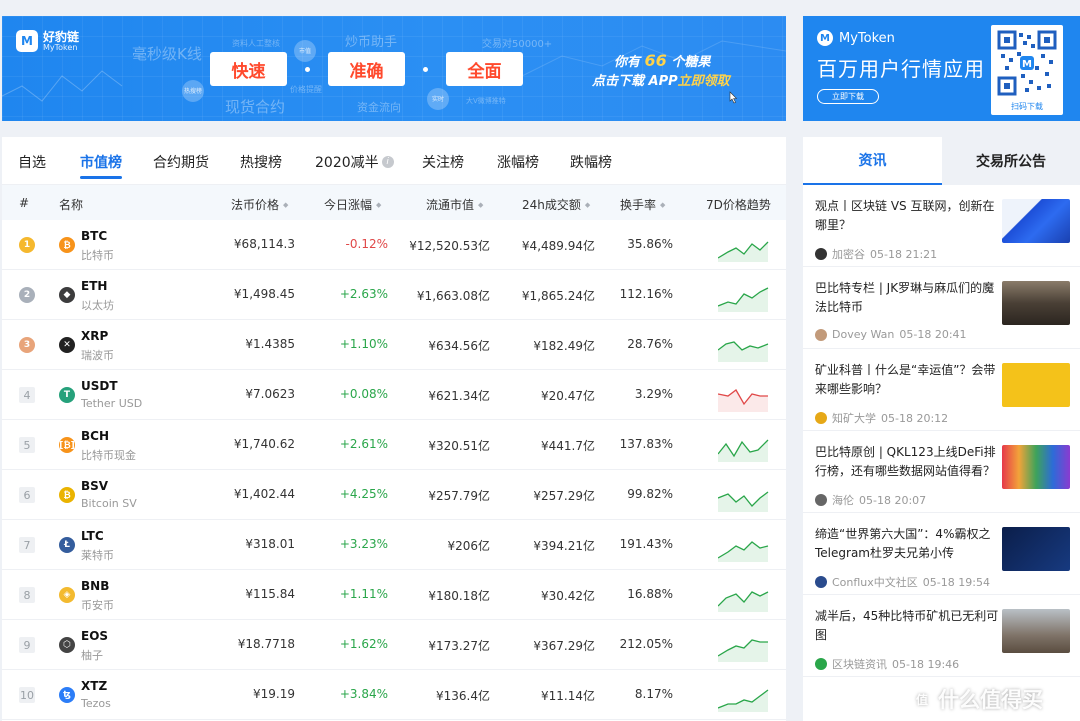  I want to click on ad-logo-row: M MyToken, so click(856, 38).